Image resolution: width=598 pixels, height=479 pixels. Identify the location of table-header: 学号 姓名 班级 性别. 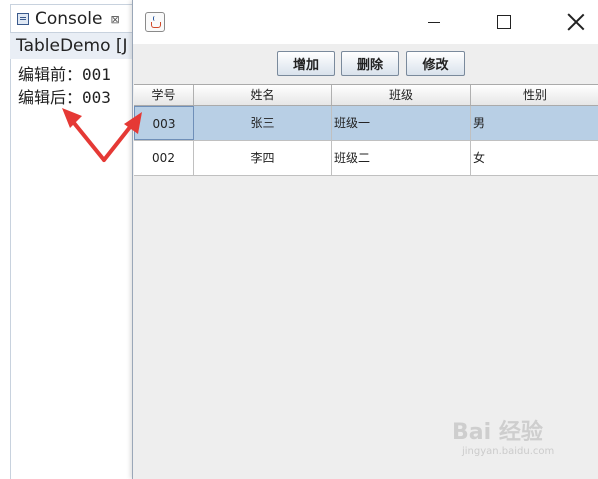
(366, 95).